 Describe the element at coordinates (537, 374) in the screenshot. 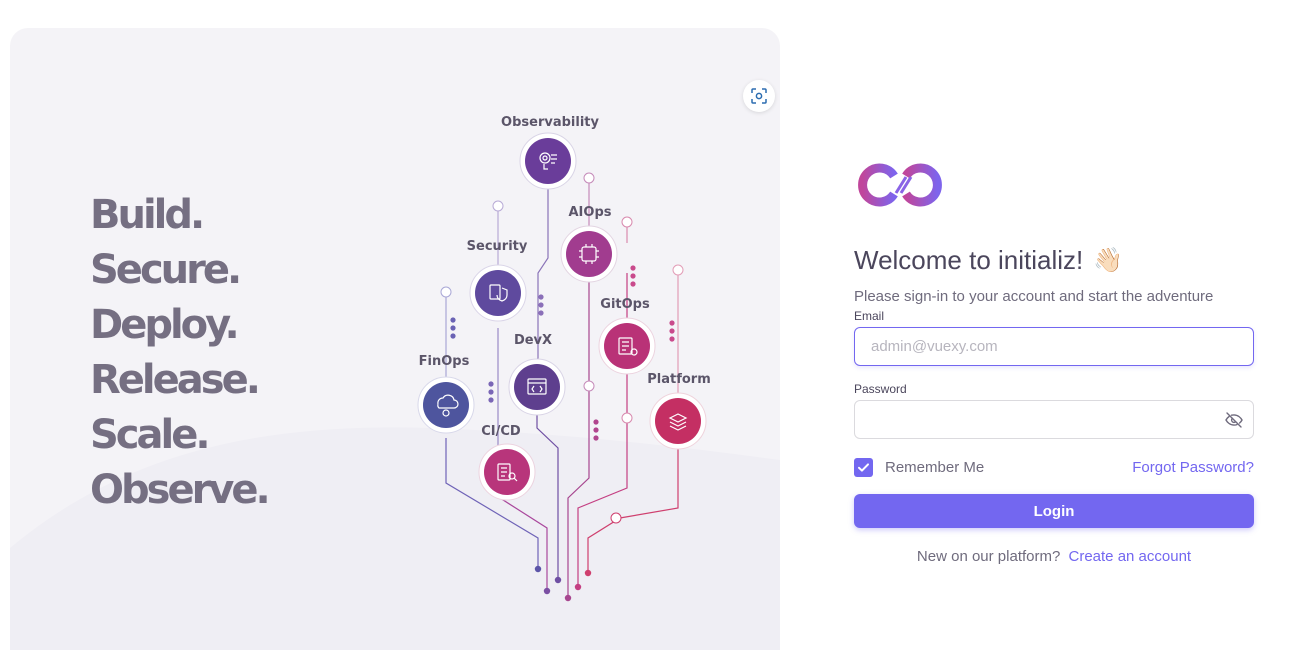

I see `node-devx: DevX` at that location.